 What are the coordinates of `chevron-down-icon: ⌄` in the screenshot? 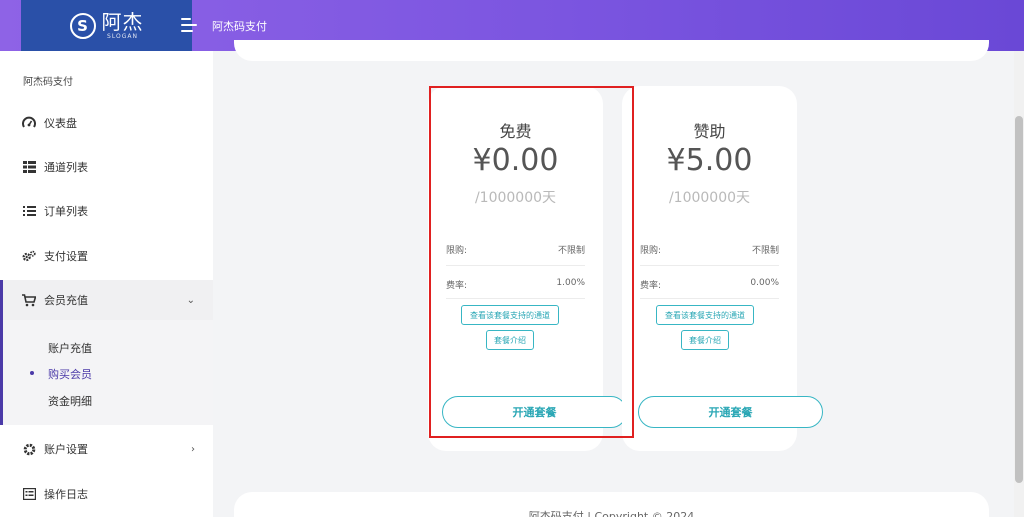 It's located at (190, 300).